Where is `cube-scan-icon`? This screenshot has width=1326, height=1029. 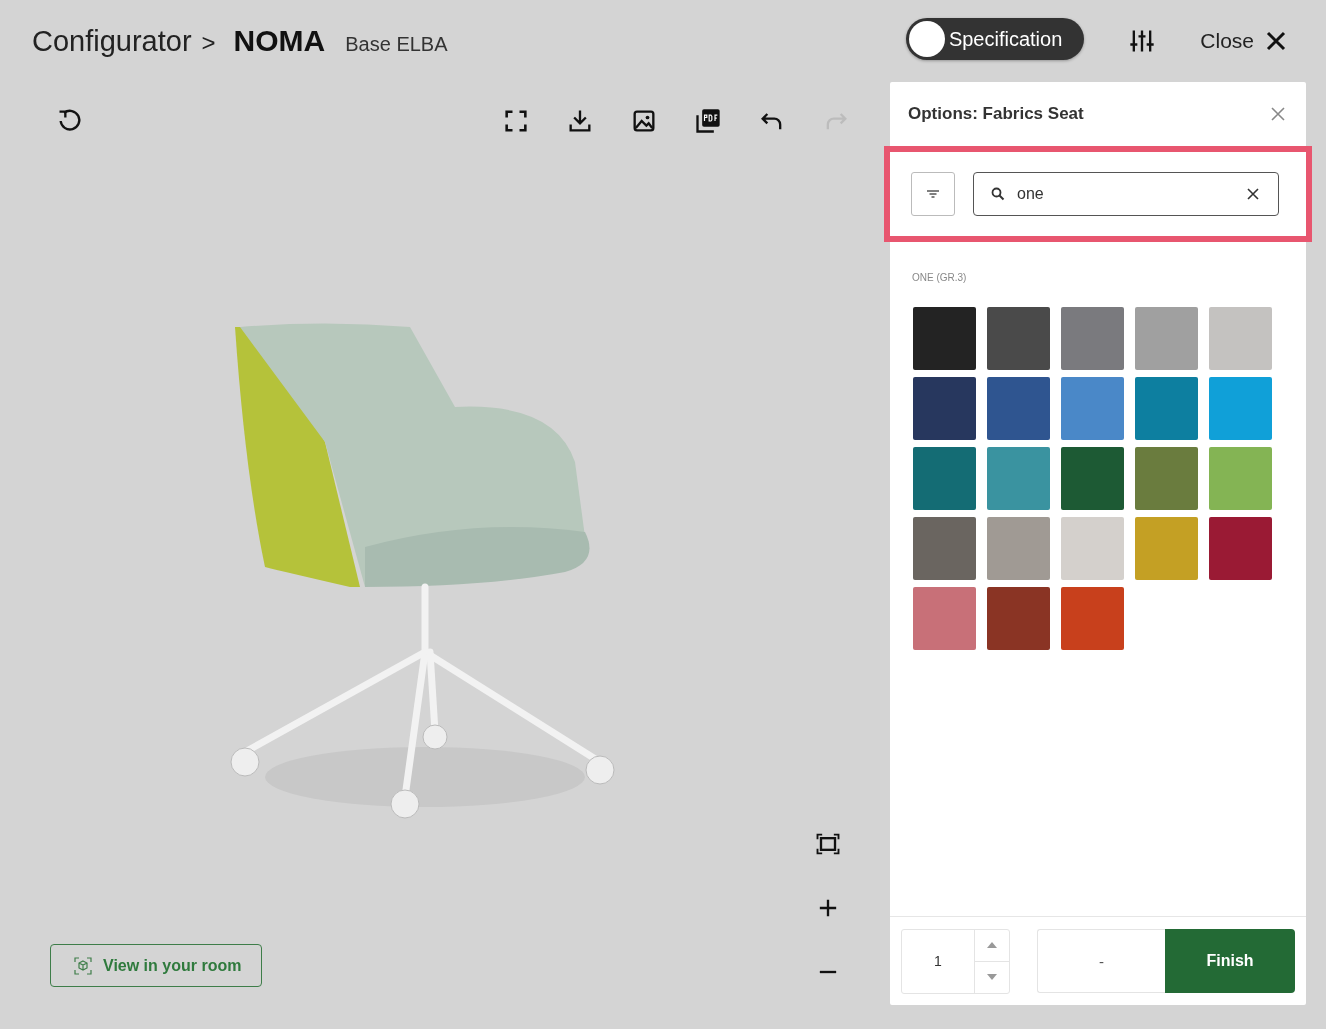 cube-scan-icon is located at coordinates (83, 965).